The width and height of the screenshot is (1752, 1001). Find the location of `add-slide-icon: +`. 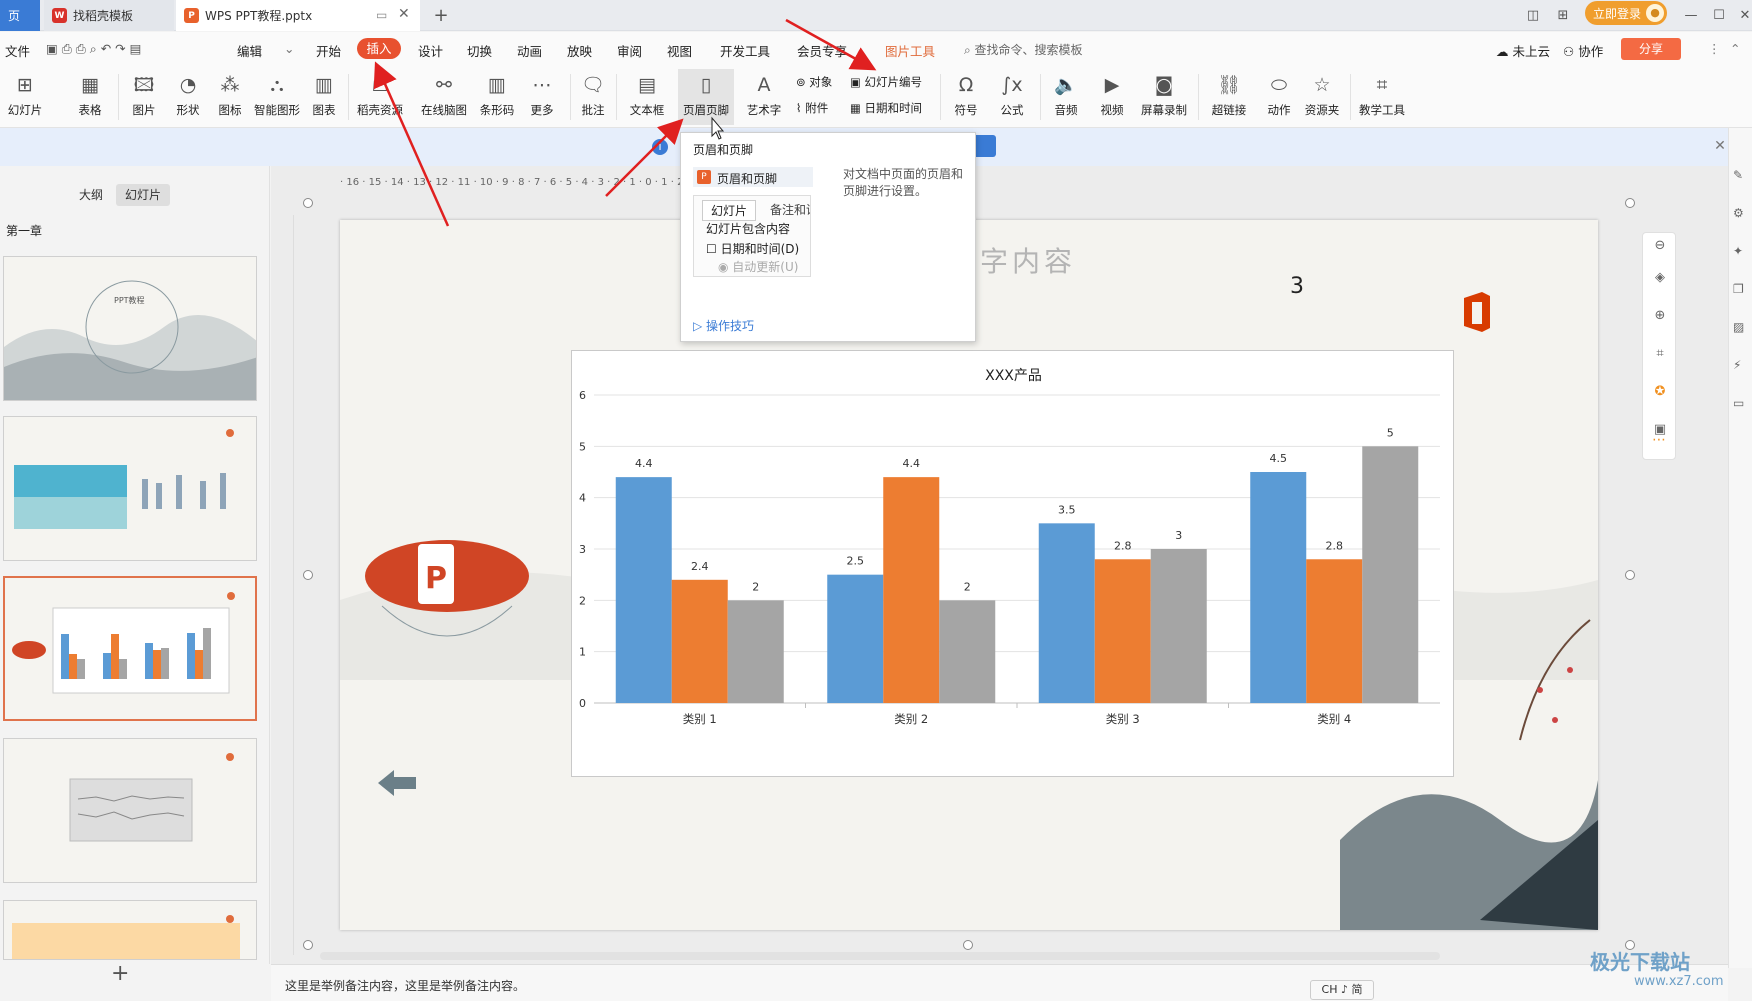

add-slide-icon: + is located at coordinates (120, 973).